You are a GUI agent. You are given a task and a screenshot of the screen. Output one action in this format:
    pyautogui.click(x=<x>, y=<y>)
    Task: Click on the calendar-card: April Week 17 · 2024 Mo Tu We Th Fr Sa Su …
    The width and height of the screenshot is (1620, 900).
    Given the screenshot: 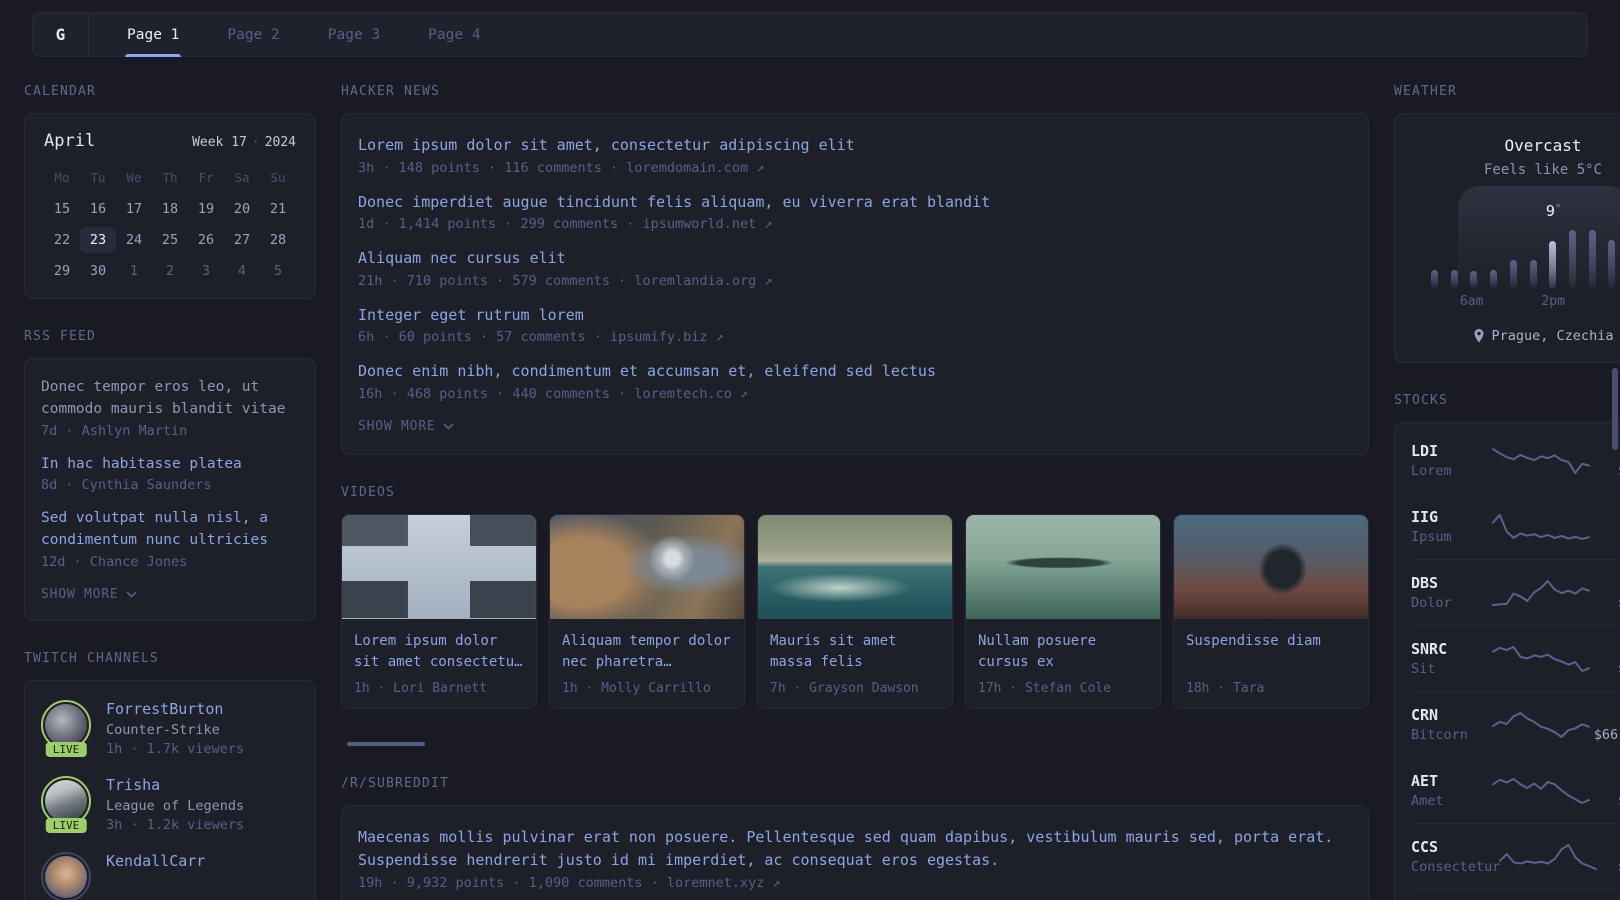 What is the action you would take?
    pyautogui.click(x=170, y=206)
    